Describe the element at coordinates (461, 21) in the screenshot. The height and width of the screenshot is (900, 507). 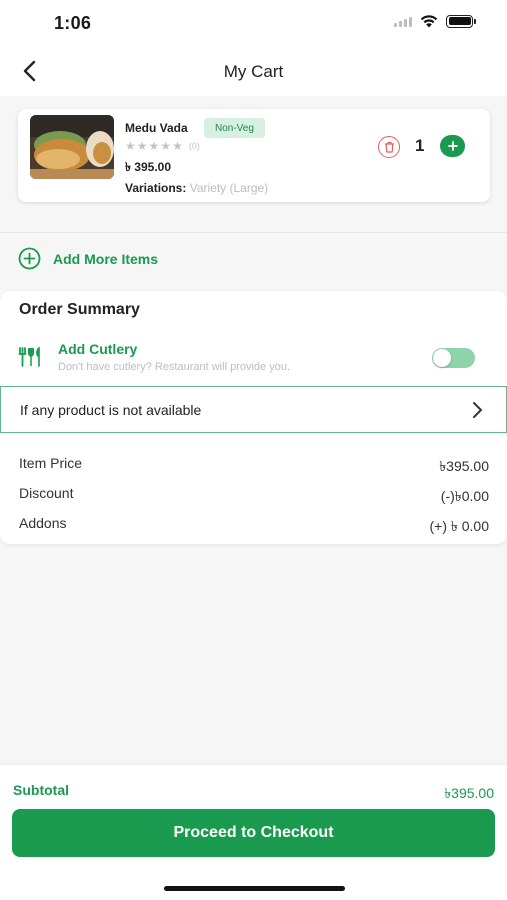
I see `battery-icon` at that location.